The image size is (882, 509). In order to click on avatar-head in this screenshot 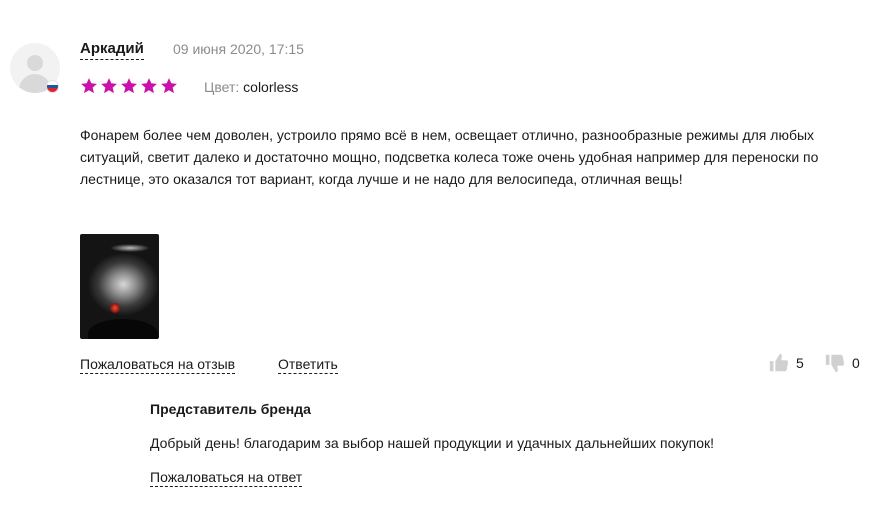, I will do `click(35, 63)`.